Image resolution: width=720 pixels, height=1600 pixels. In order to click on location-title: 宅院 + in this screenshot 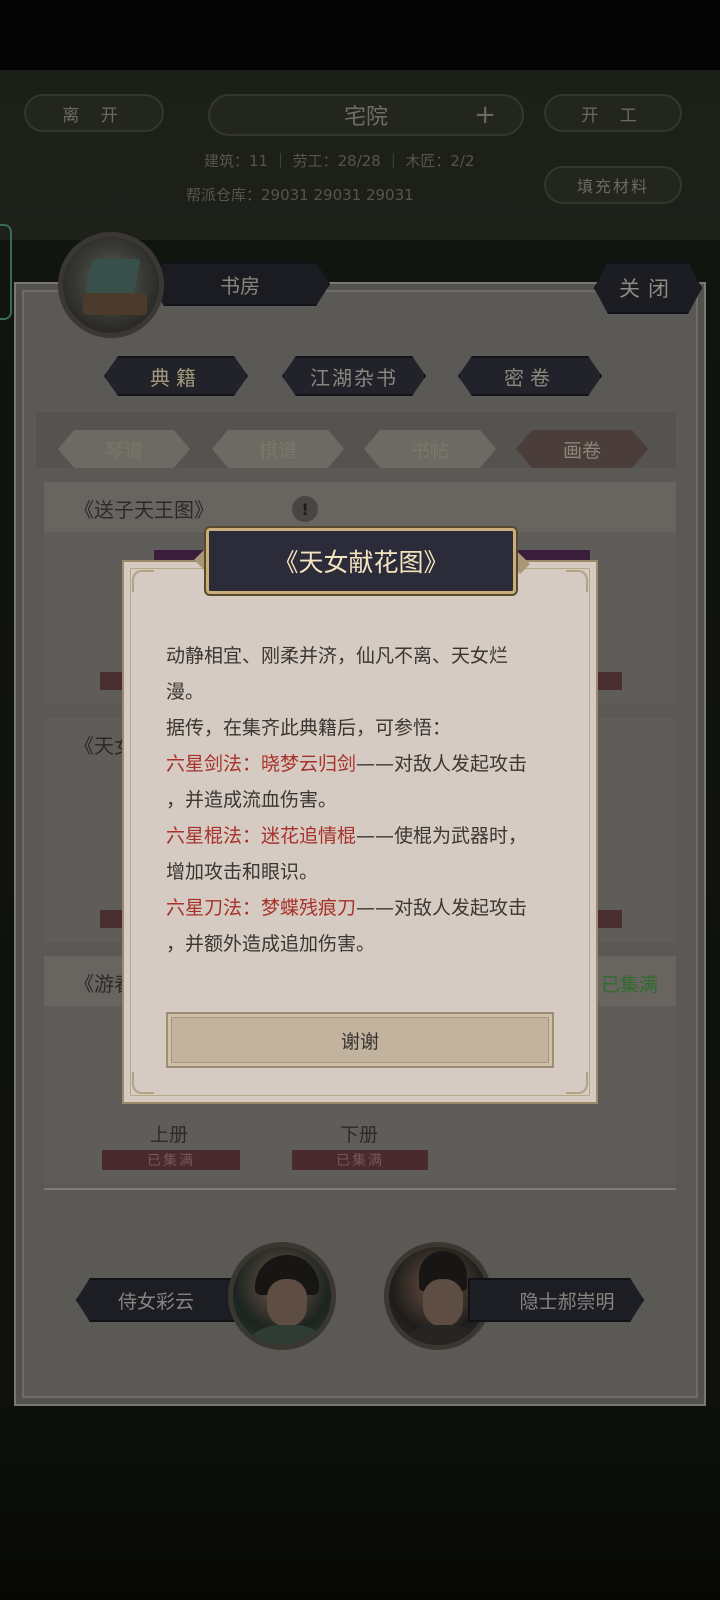, I will do `click(366, 115)`.